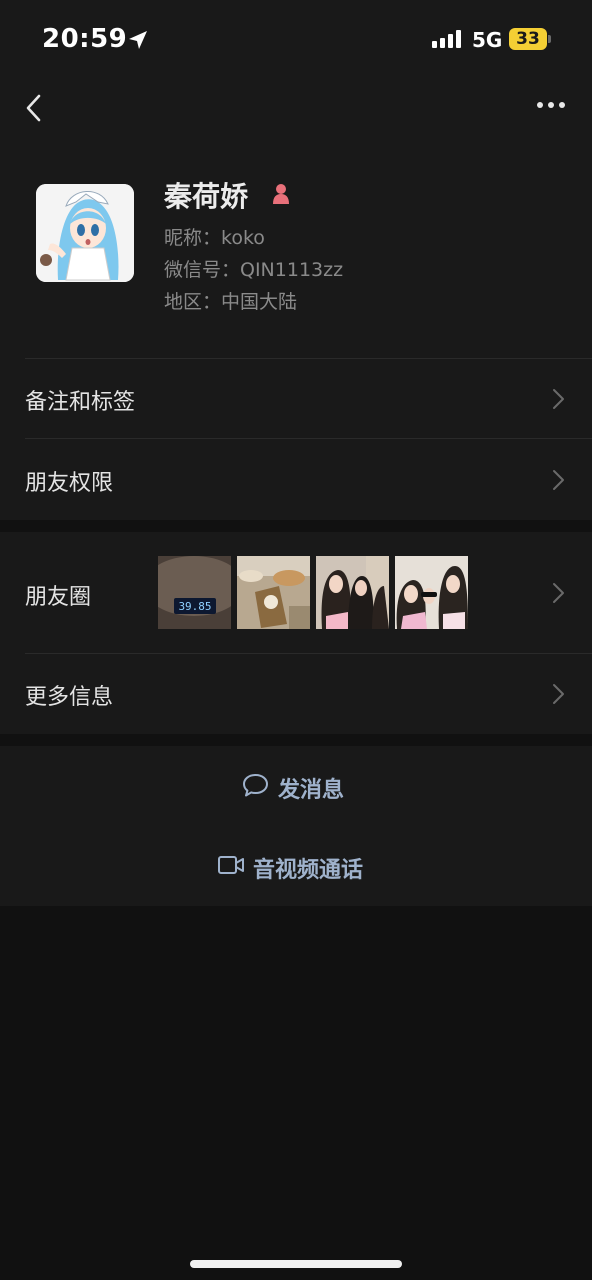 Image resolution: width=592 pixels, height=1280 pixels. Describe the element at coordinates (206, 196) in the screenshot. I see `profile-name: 秦荷娇` at that location.